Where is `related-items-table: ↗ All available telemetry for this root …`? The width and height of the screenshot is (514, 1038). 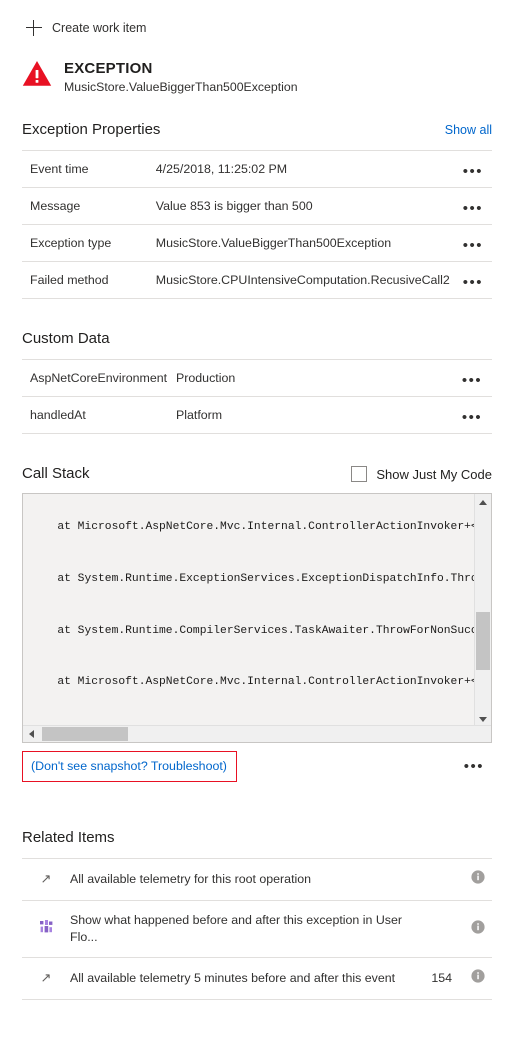 related-items-table: ↗ All available telemetry for this root … is located at coordinates (257, 929).